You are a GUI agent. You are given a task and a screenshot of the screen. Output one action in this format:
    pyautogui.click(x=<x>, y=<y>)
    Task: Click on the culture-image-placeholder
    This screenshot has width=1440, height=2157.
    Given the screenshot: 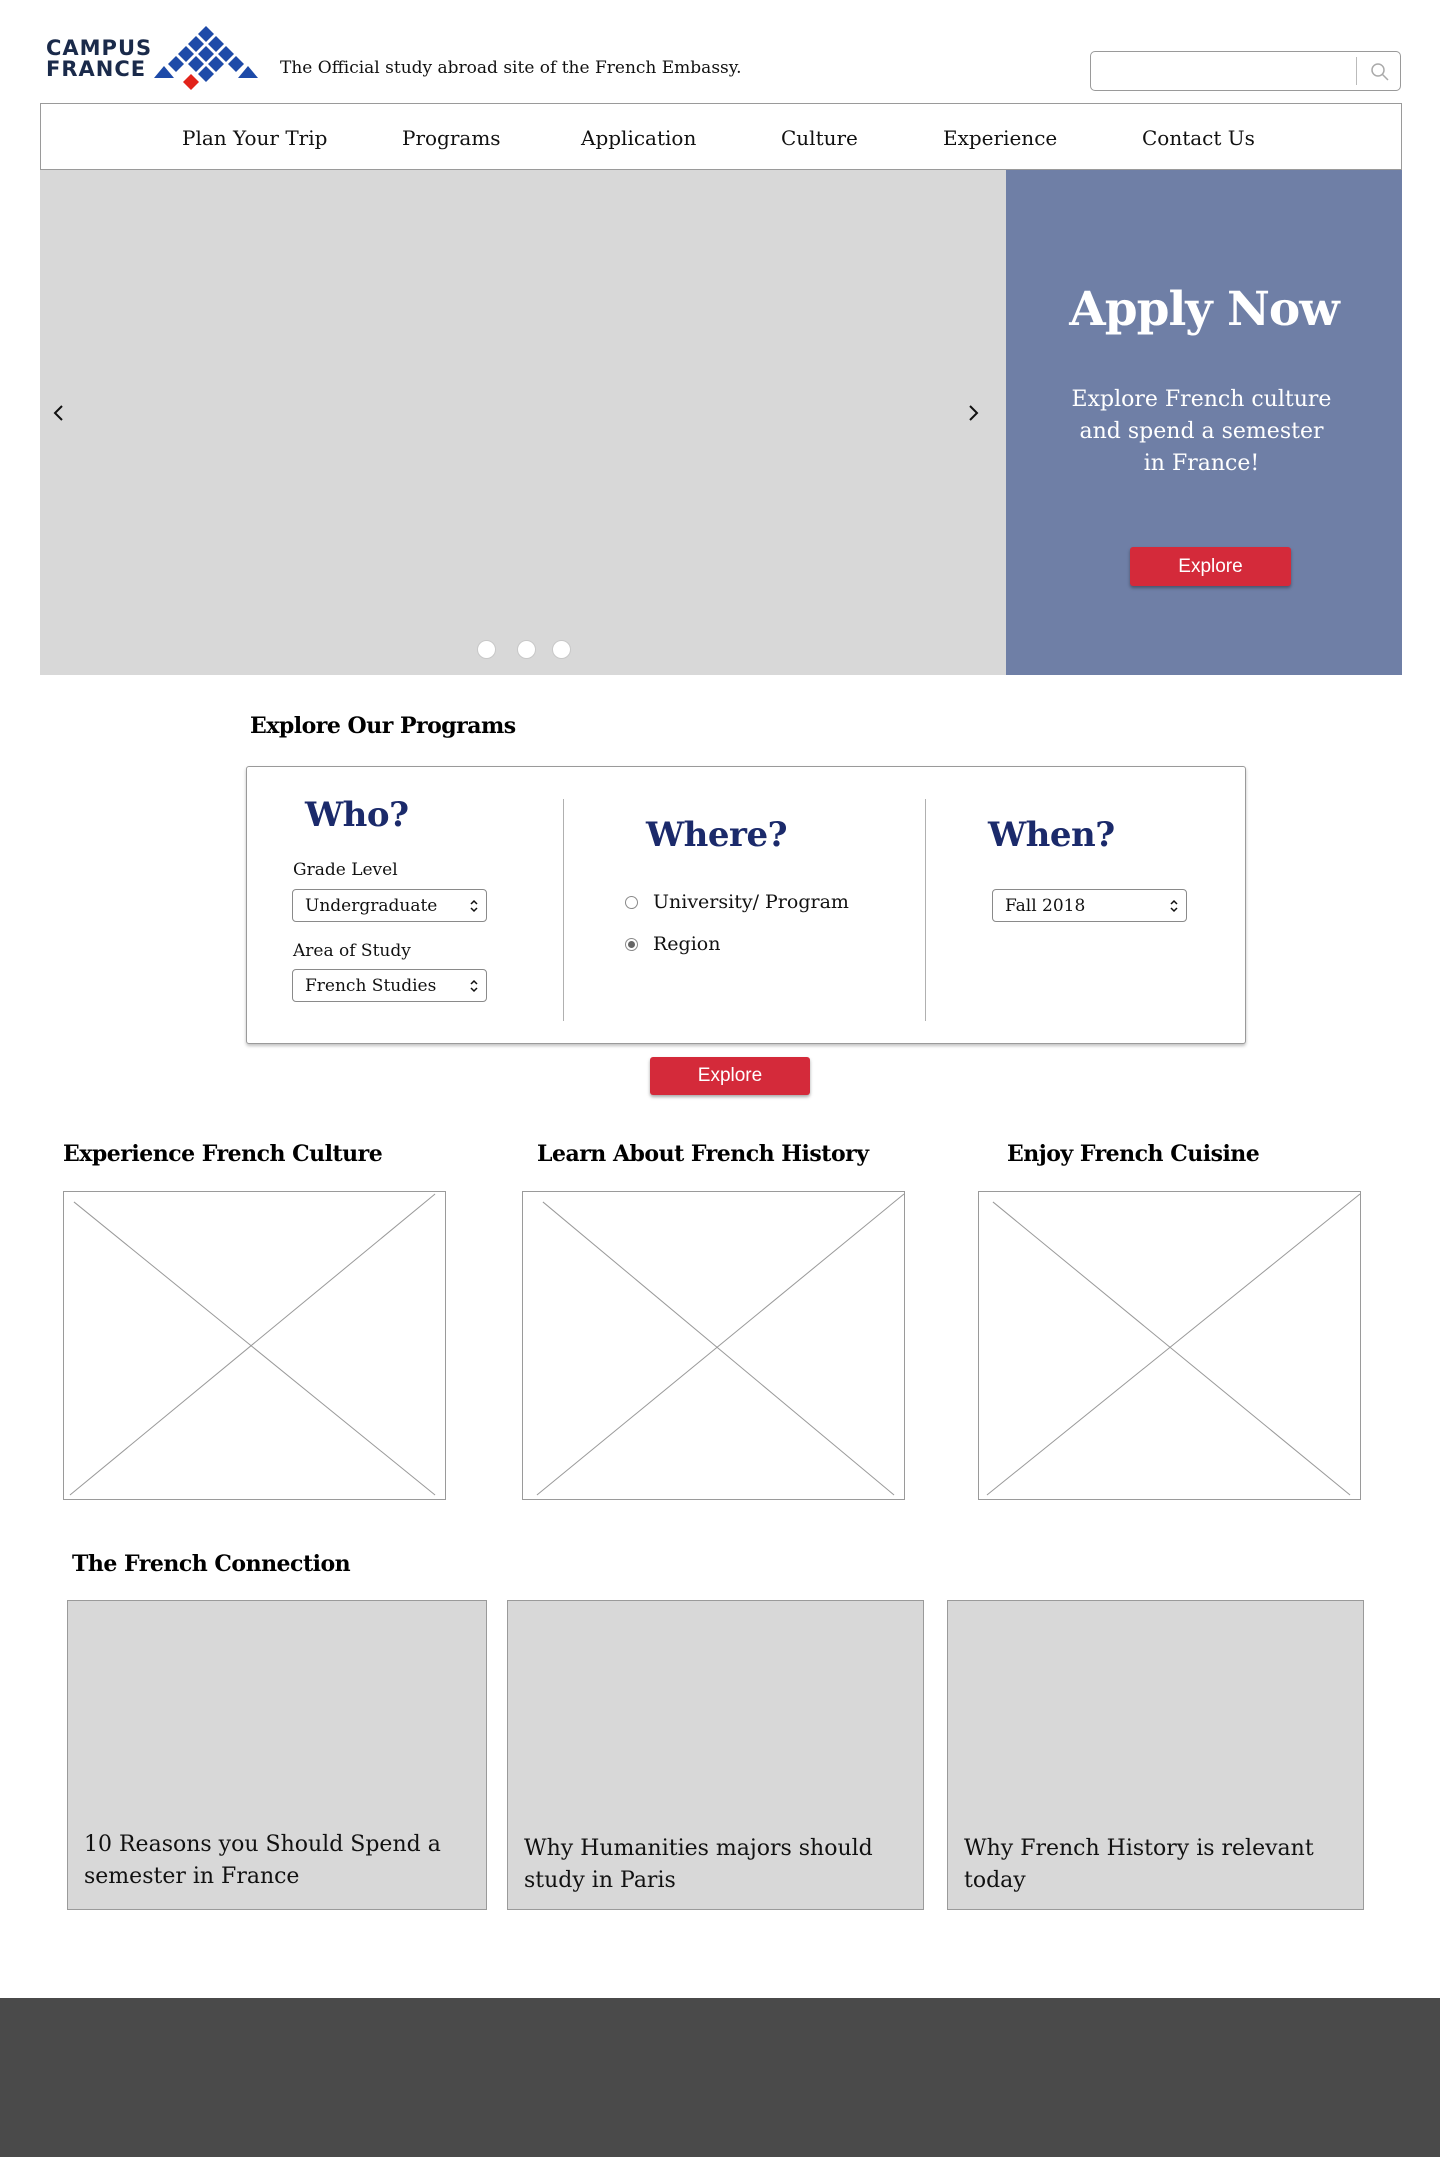 What is the action you would take?
    pyautogui.click(x=254, y=1345)
    